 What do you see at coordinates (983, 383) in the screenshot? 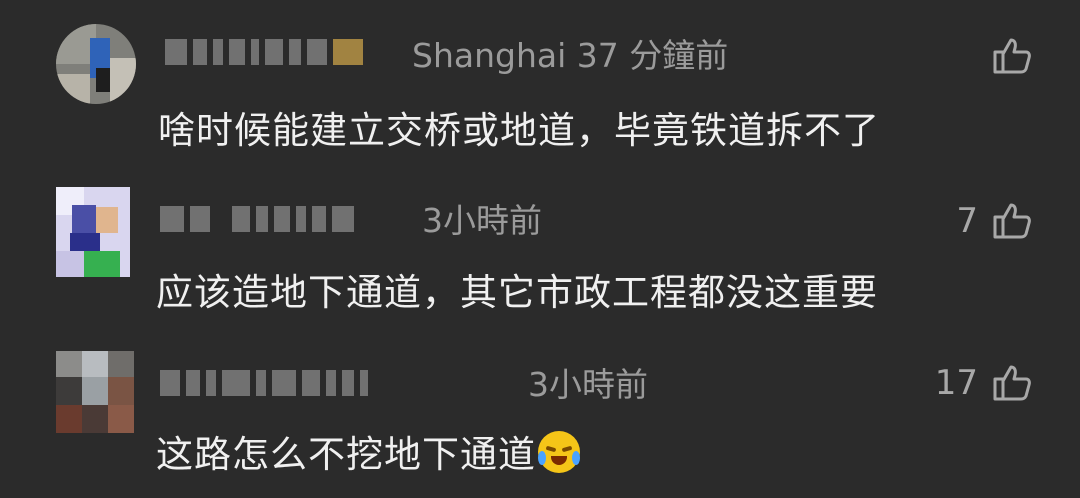
I see `like-button: 17` at bounding box center [983, 383].